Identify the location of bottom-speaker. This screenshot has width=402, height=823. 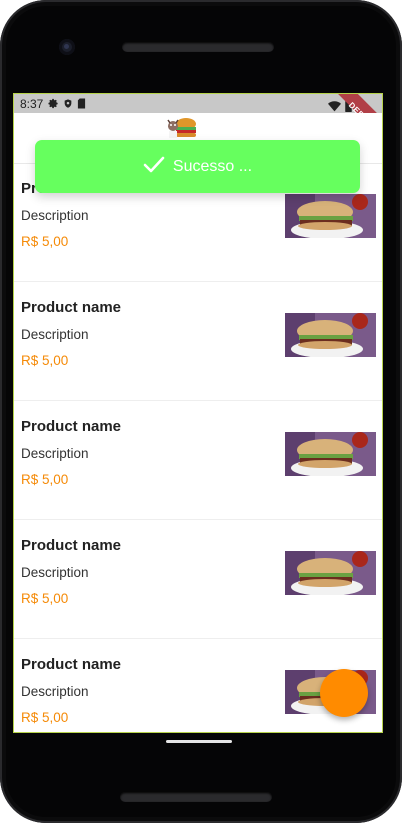
(196, 797).